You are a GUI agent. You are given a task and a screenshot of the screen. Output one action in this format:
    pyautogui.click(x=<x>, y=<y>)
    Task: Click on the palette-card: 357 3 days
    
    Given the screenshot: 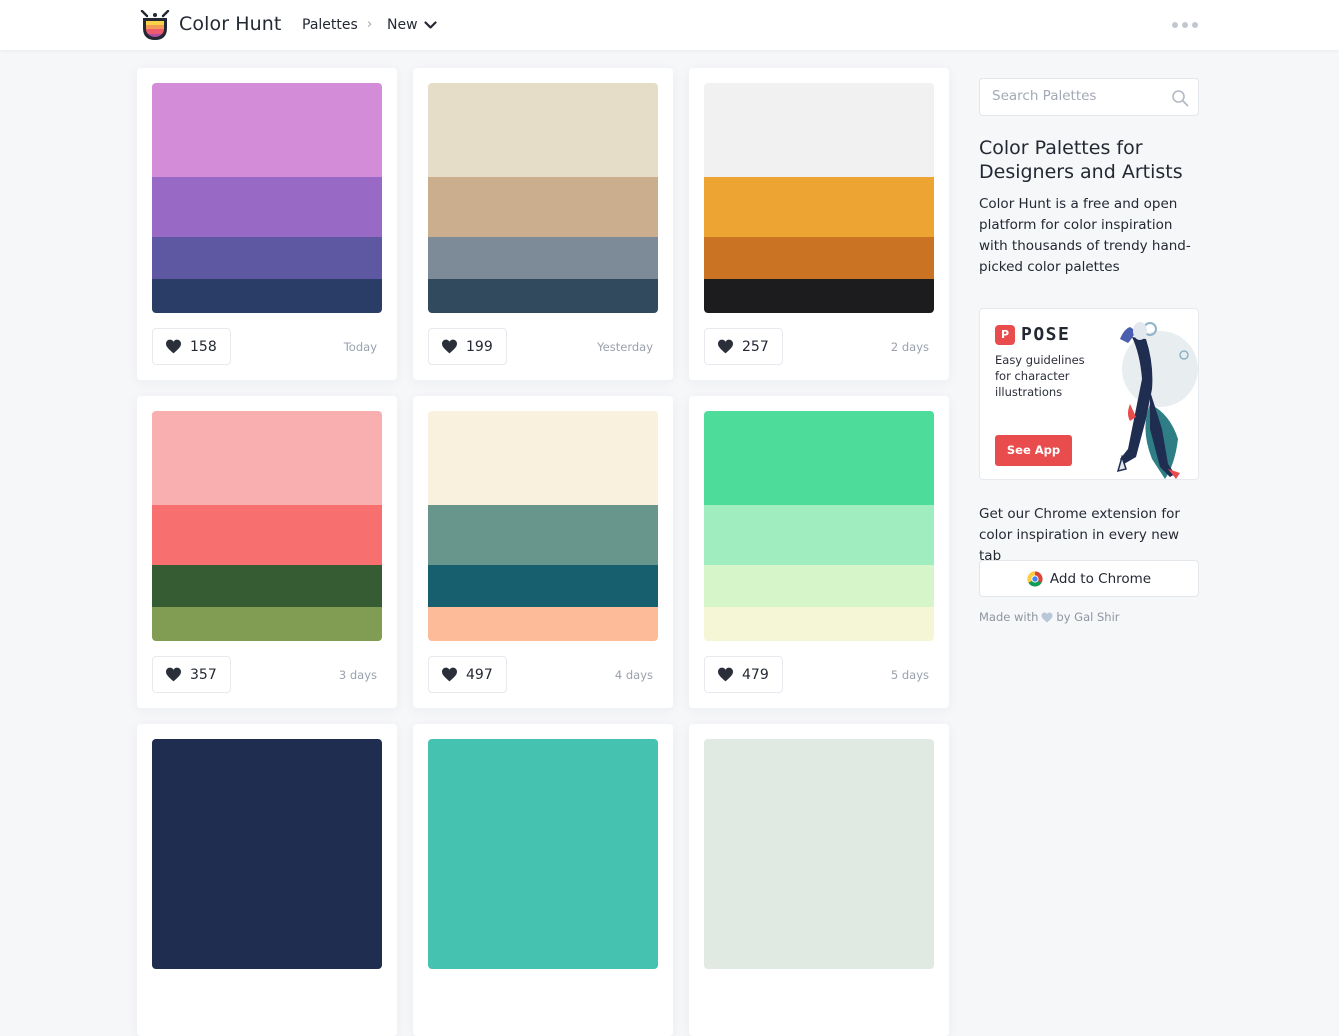 What is the action you would take?
    pyautogui.click(x=267, y=552)
    